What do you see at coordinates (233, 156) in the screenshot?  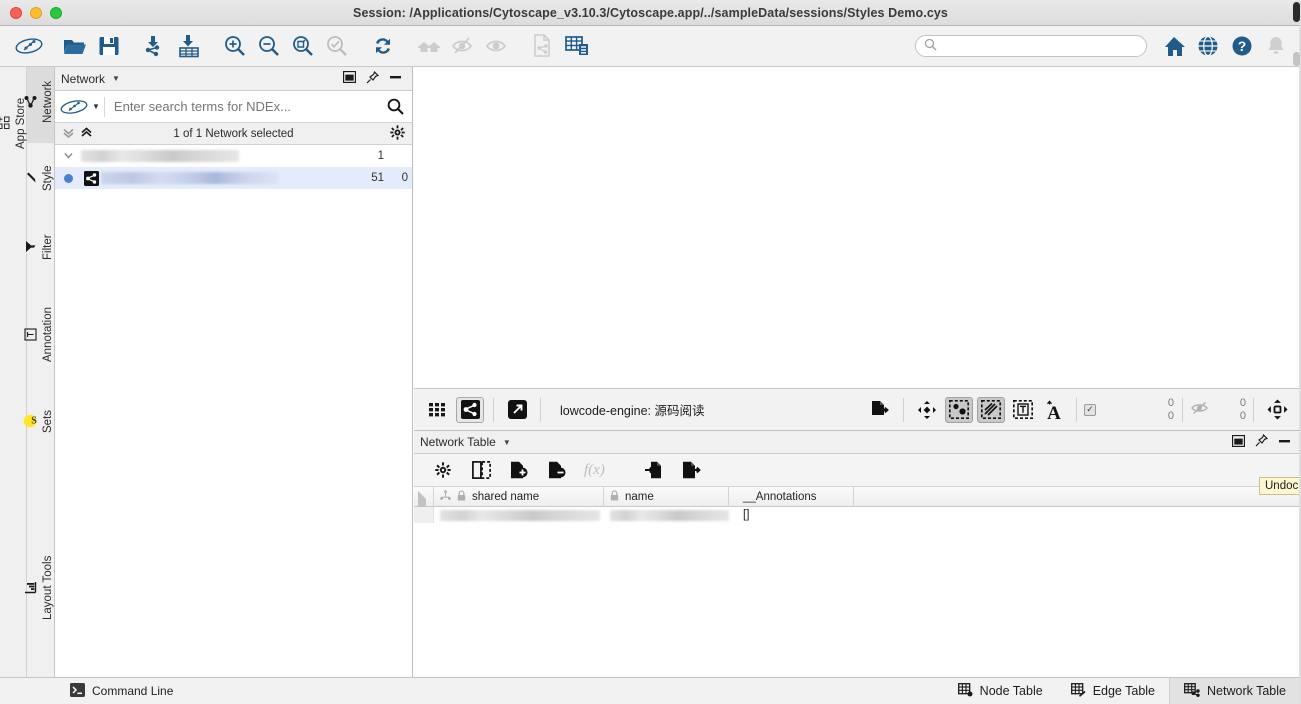 I see `table-row: 1` at bounding box center [233, 156].